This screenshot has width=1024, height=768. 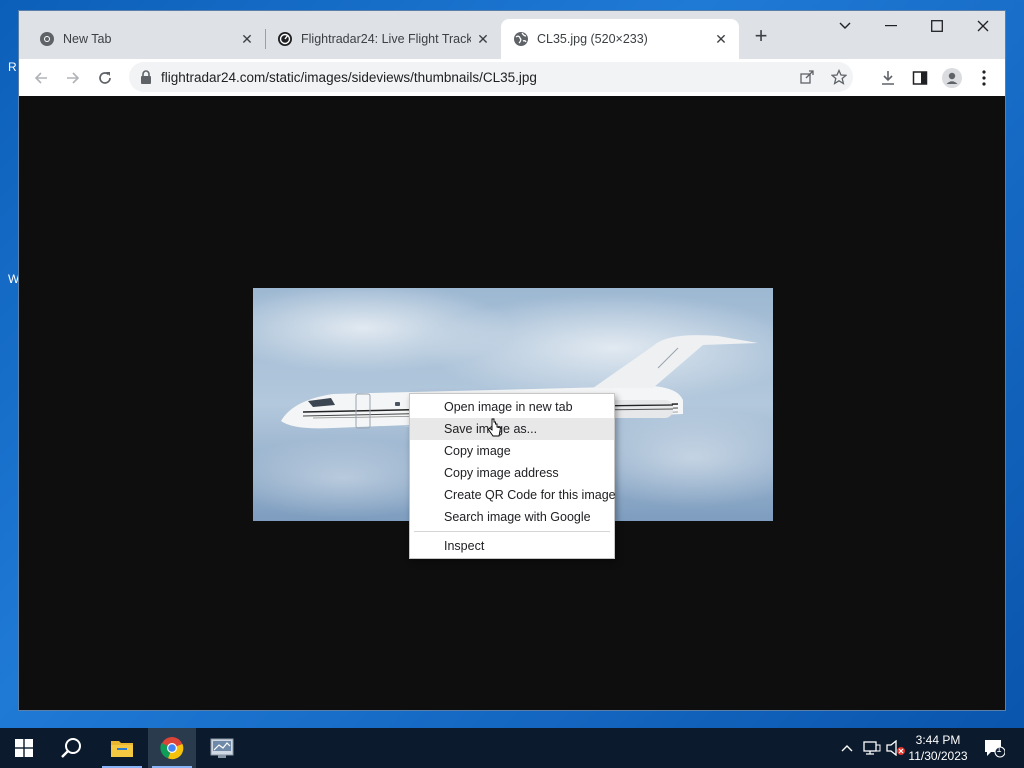 What do you see at coordinates (999, 749) in the screenshot?
I see `notification-count-badge: 1` at bounding box center [999, 749].